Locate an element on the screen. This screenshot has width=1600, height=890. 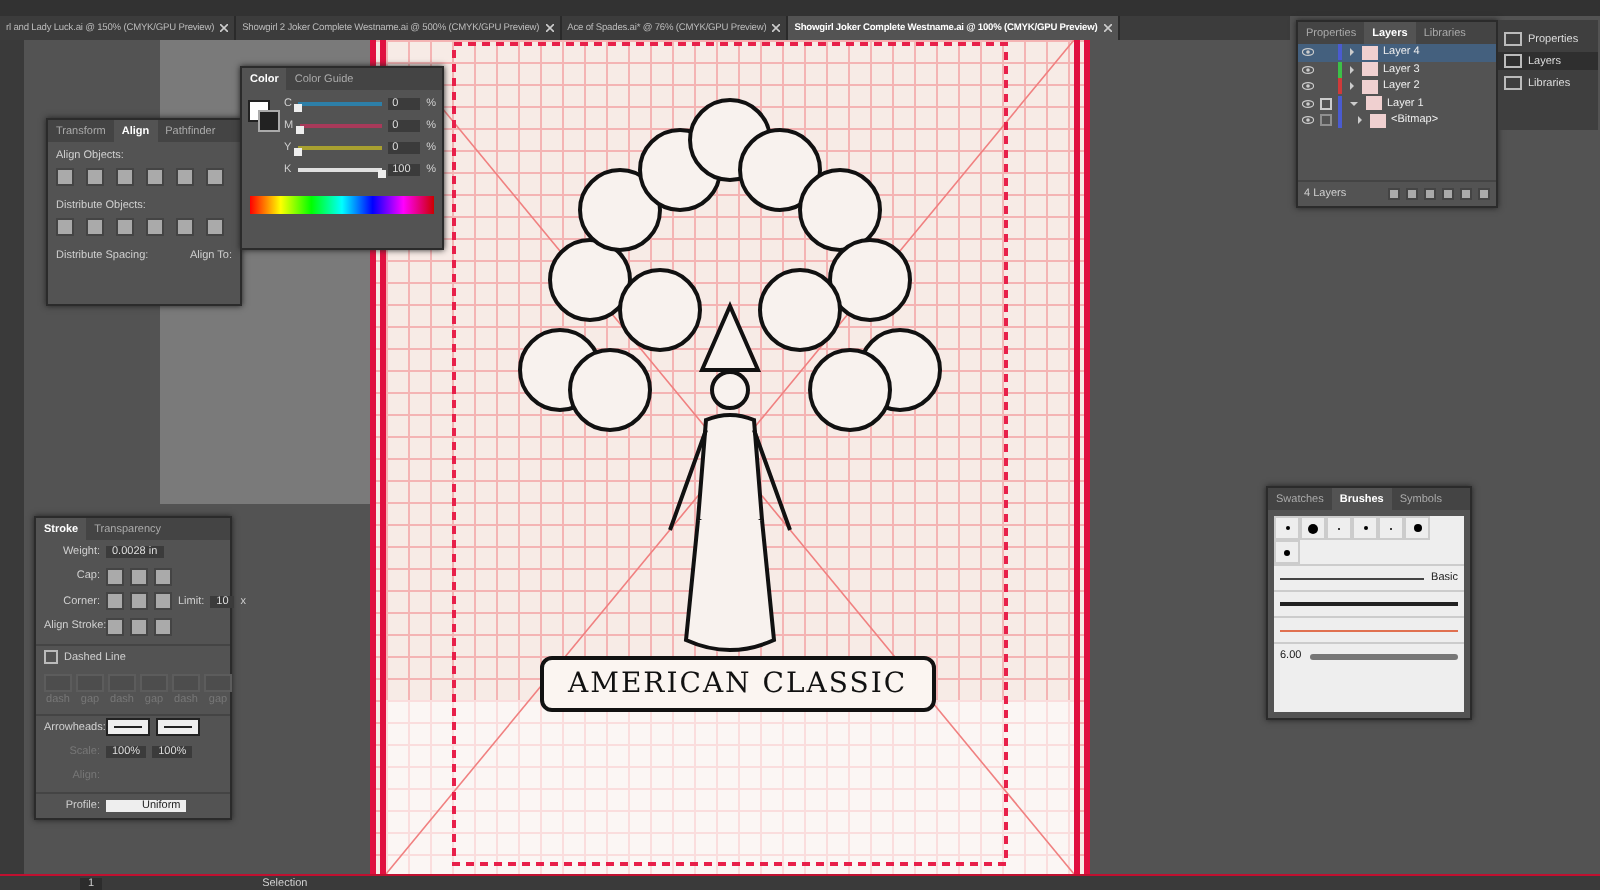
dash-field is located at coordinates (218, 682).